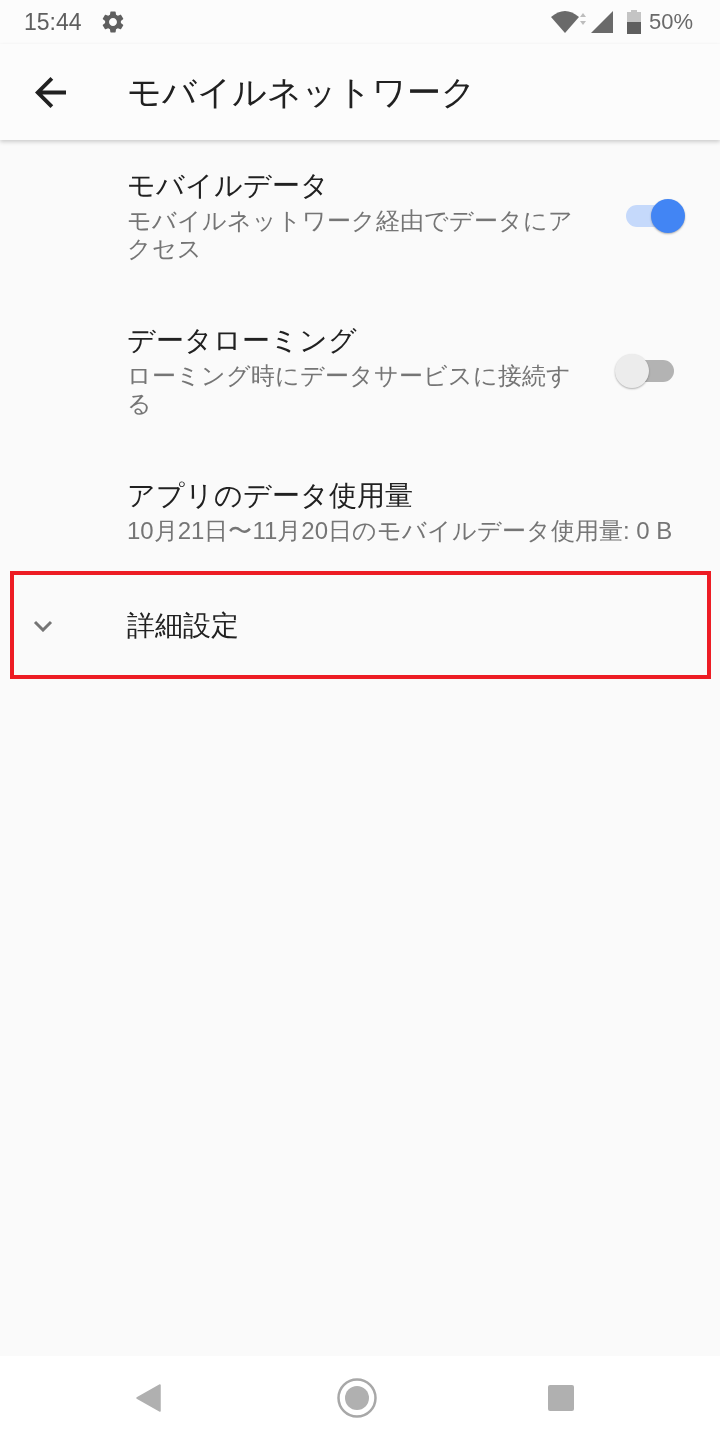 The image size is (720, 1440). Describe the element at coordinates (301, 92) in the screenshot. I see `screen-title: モバイルネットワーク` at that location.